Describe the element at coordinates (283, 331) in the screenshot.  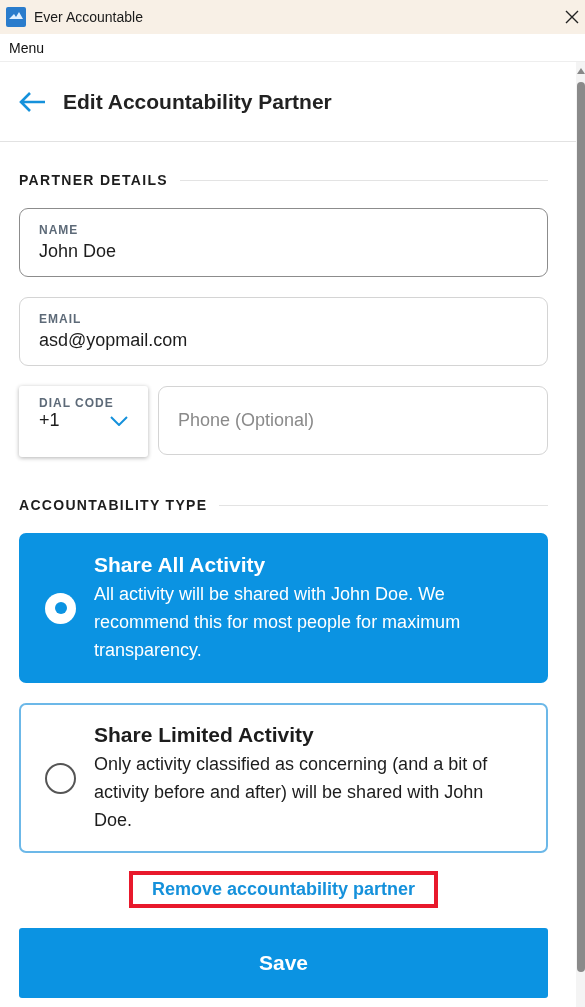
I see `email-field: EMAIL asd@yopmail.com` at that location.